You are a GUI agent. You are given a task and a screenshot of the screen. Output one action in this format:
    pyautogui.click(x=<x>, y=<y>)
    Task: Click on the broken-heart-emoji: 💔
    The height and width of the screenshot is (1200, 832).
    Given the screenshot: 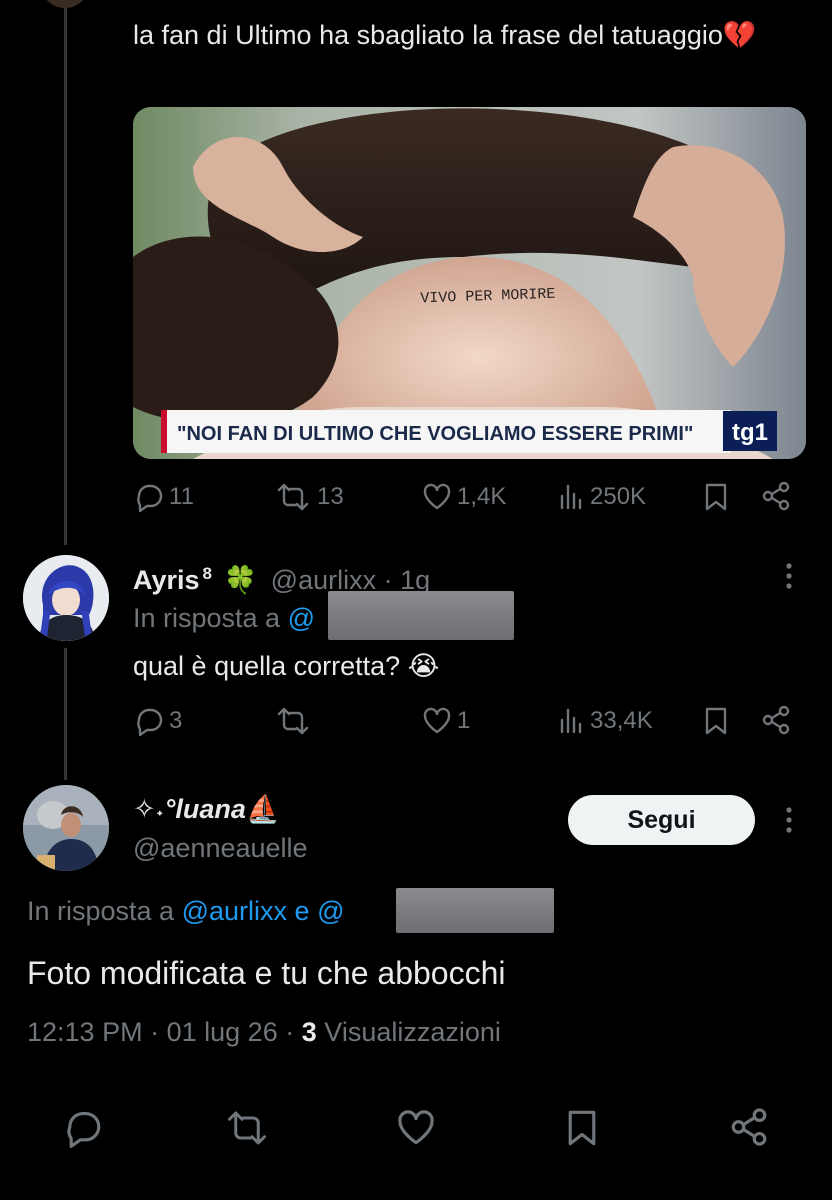 What is the action you would take?
    pyautogui.click(x=739, y=35)
    